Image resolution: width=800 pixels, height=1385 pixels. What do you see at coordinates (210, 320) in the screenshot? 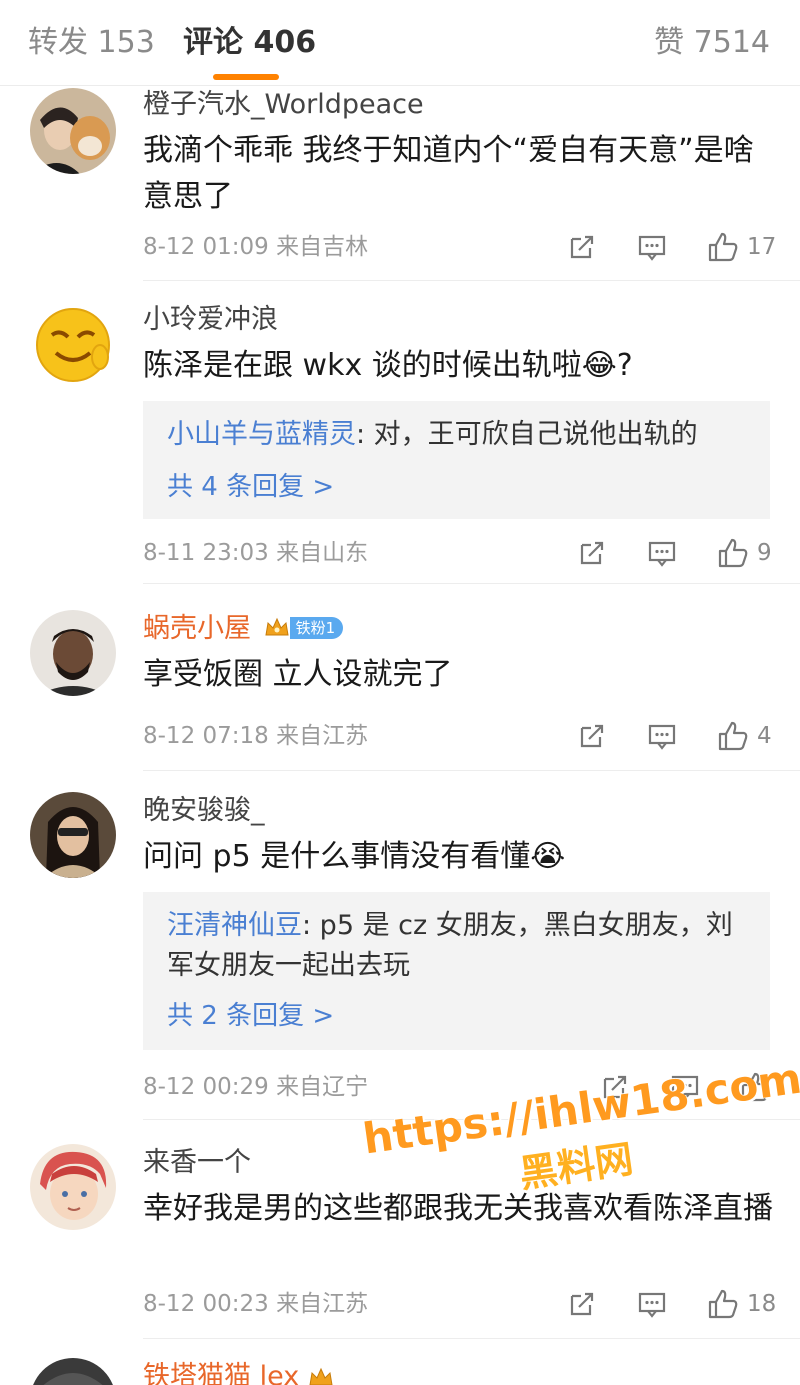
I see `username: 小玲爱冲浪` at bounding box center [210, 320].